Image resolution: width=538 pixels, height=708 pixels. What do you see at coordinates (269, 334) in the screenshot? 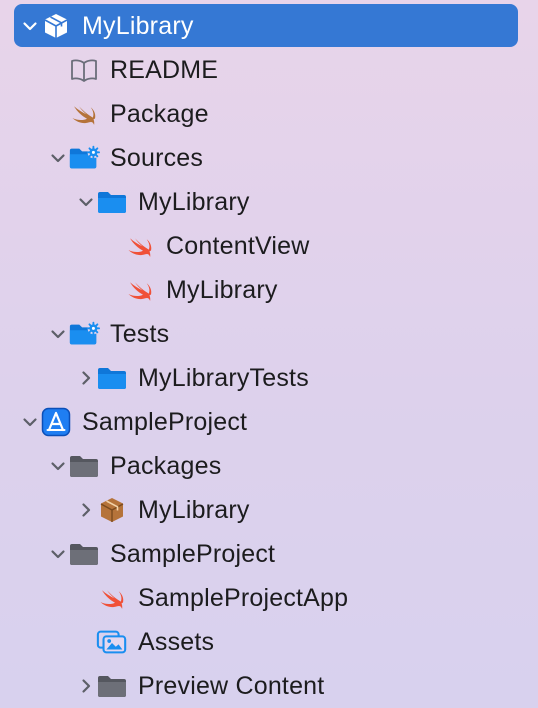
I see `tree-row-tests: Tests` at bounding box center [269, 334].